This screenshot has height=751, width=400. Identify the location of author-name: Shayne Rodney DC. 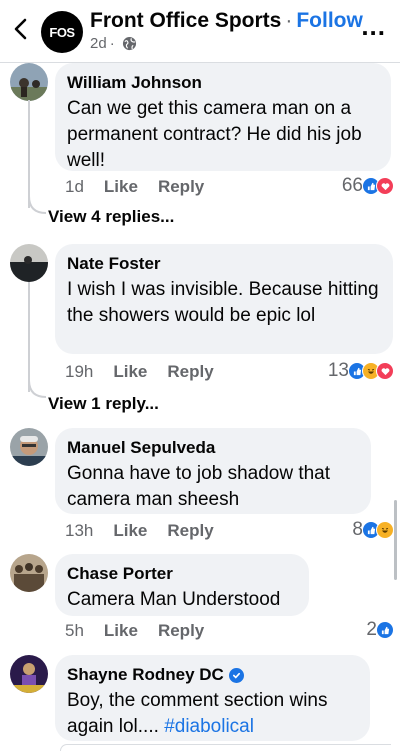
(145, 675).